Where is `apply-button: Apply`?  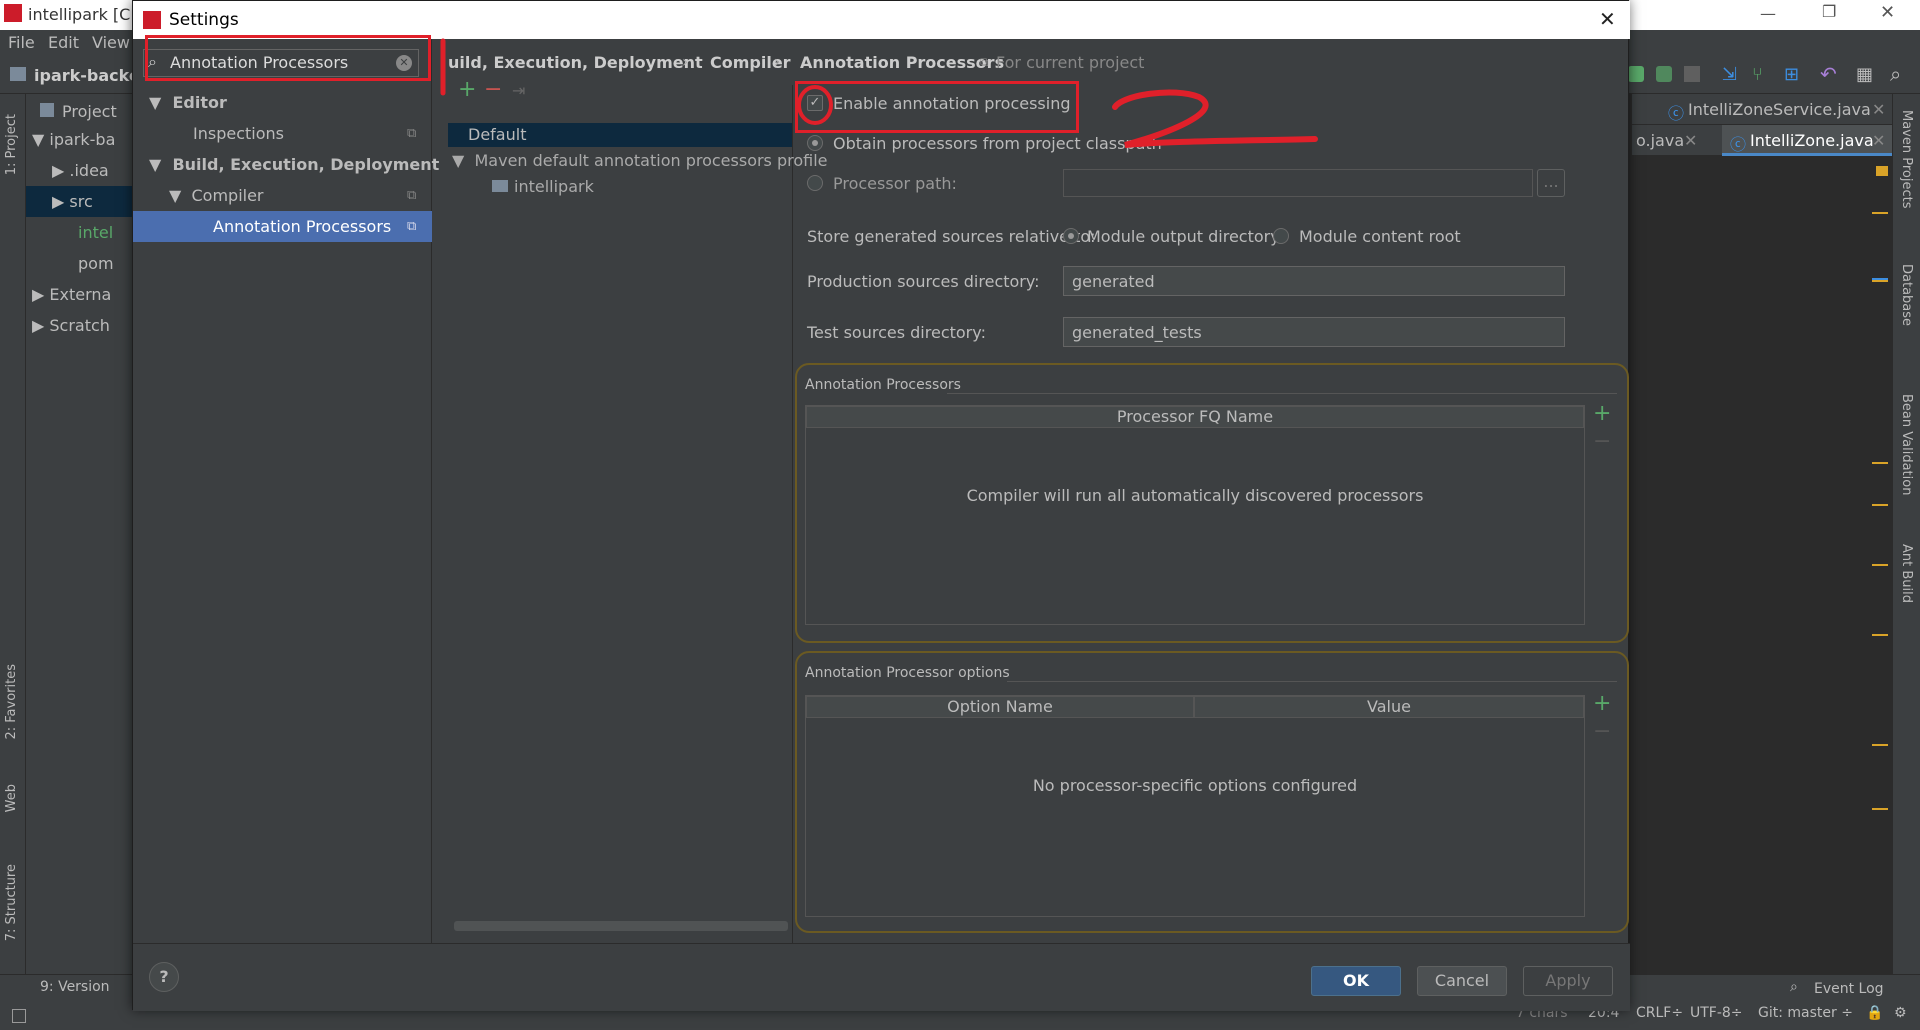
apply-button: Apply is located at coordinates (1568, 981).